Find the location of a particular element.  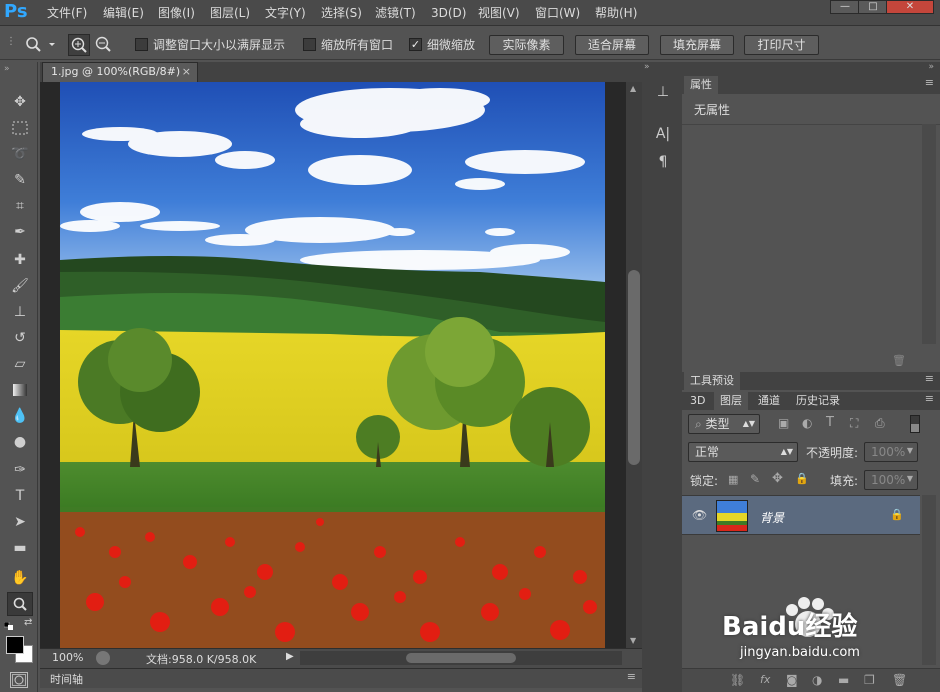

close-tab-icon: × is located at coordinates (186, 72).